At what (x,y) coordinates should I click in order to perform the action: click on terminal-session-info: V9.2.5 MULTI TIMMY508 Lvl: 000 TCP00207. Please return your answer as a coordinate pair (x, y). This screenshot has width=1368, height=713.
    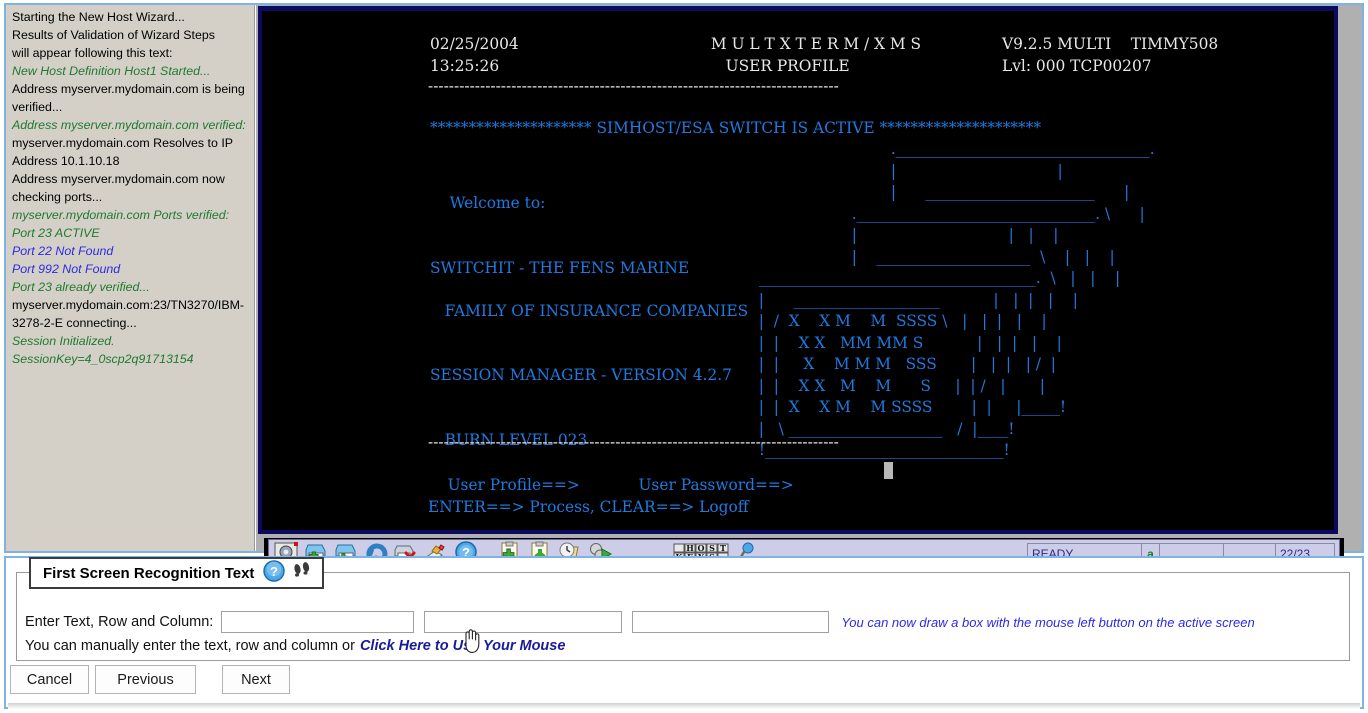
    Looking at the image, I should click on (1110, 55).